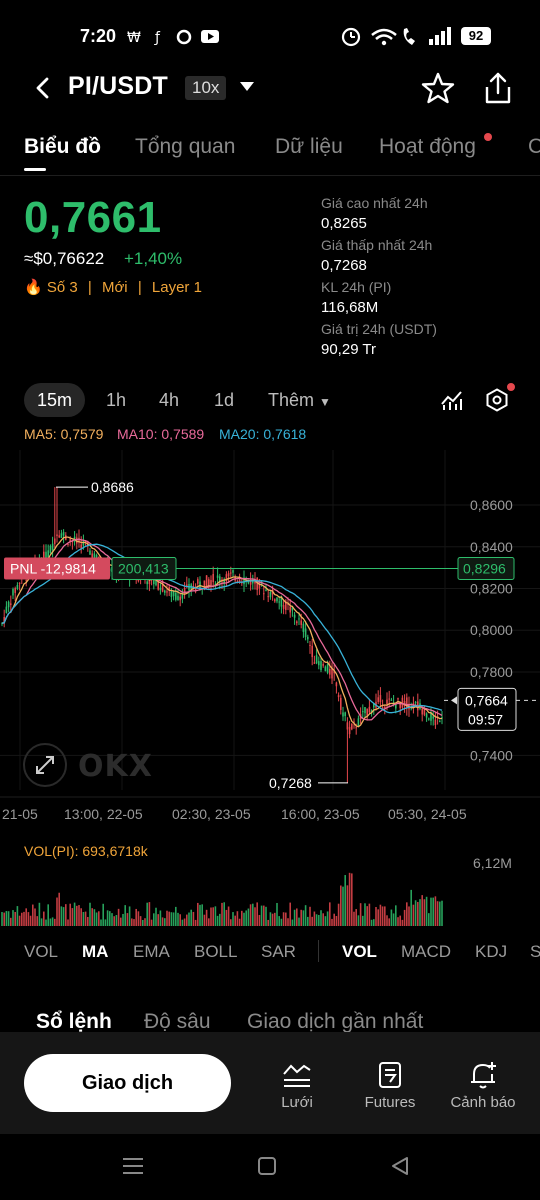 Image resolution: width=540 pixels, height=1200 pixels. Describe the element at coordinates (483, 1102) in the screenshot. I see `alert-label: Cảnh báo` at that location.